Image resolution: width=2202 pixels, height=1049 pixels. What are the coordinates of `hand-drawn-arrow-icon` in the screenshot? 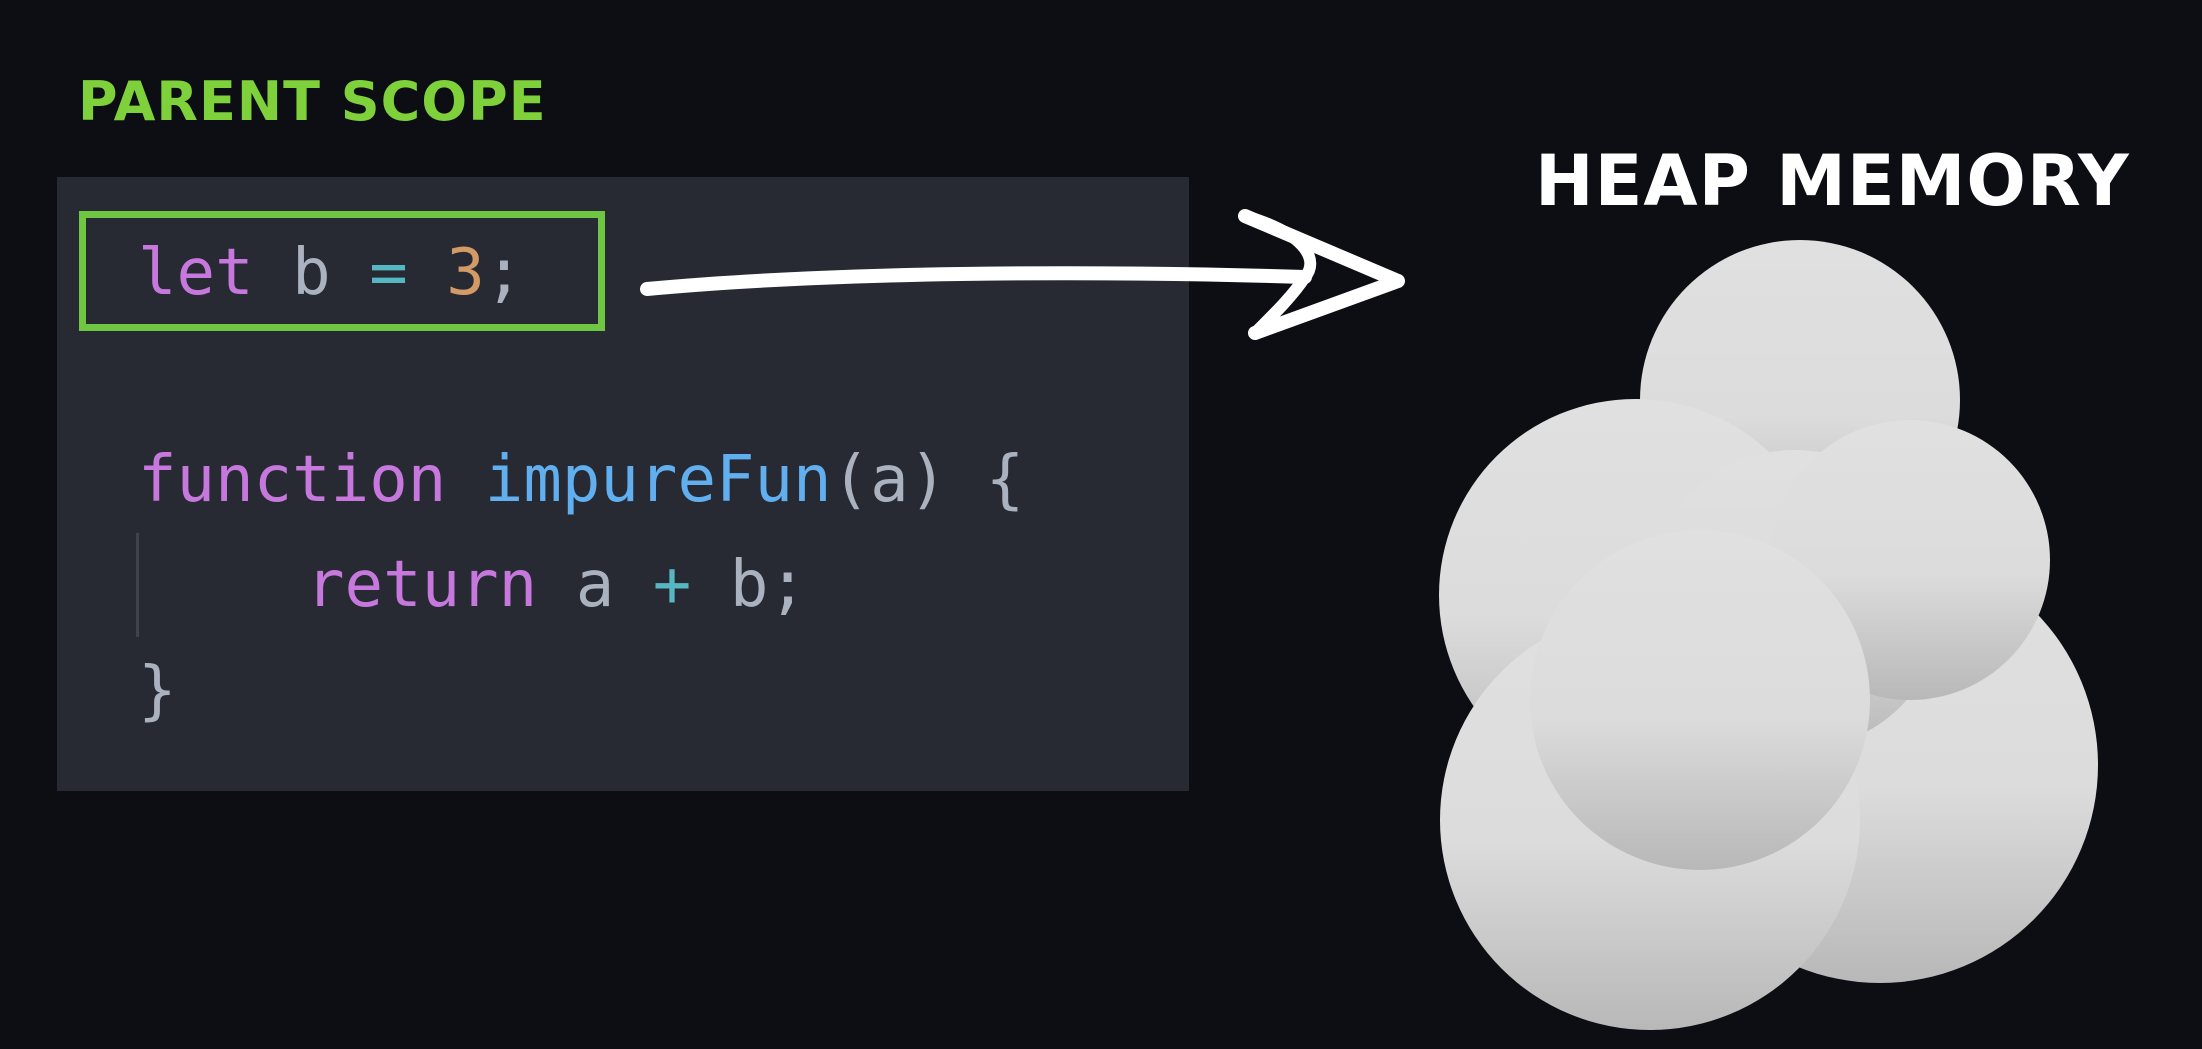 It's located at (1022, 274).